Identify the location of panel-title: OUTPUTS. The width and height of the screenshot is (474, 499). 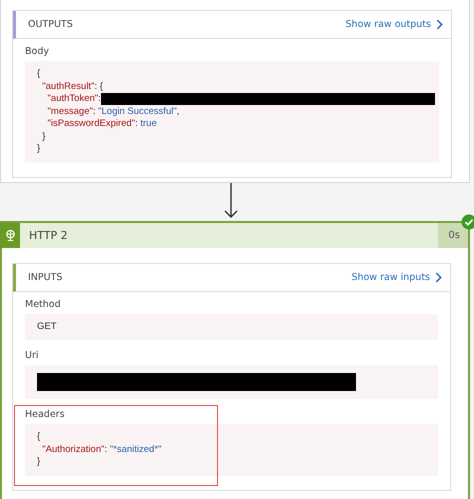
(50, 24).